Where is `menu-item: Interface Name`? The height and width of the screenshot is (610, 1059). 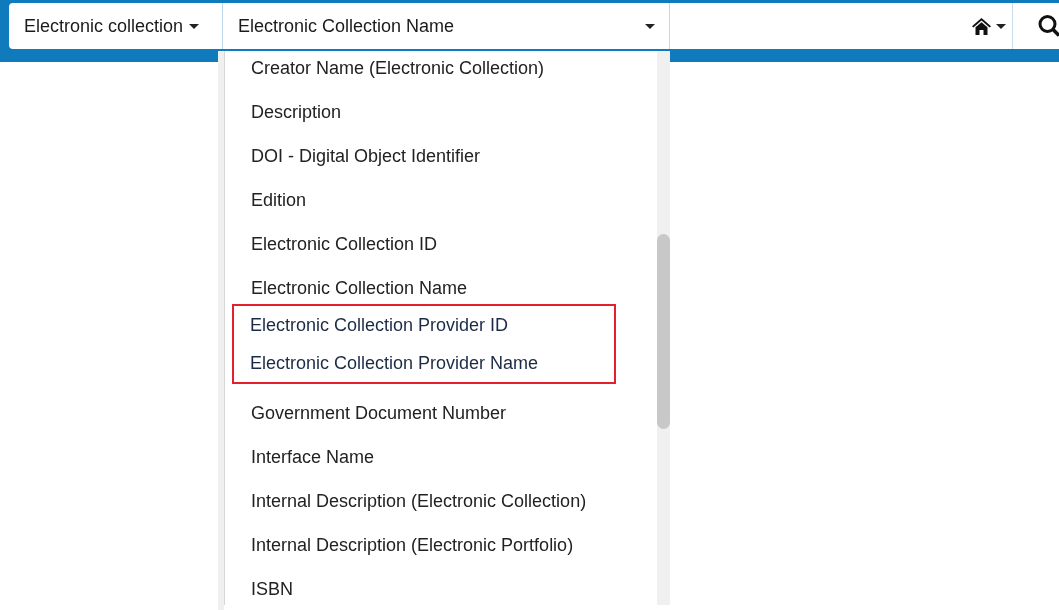 menu-item: Interface Name is located at coordinates (441, 457).